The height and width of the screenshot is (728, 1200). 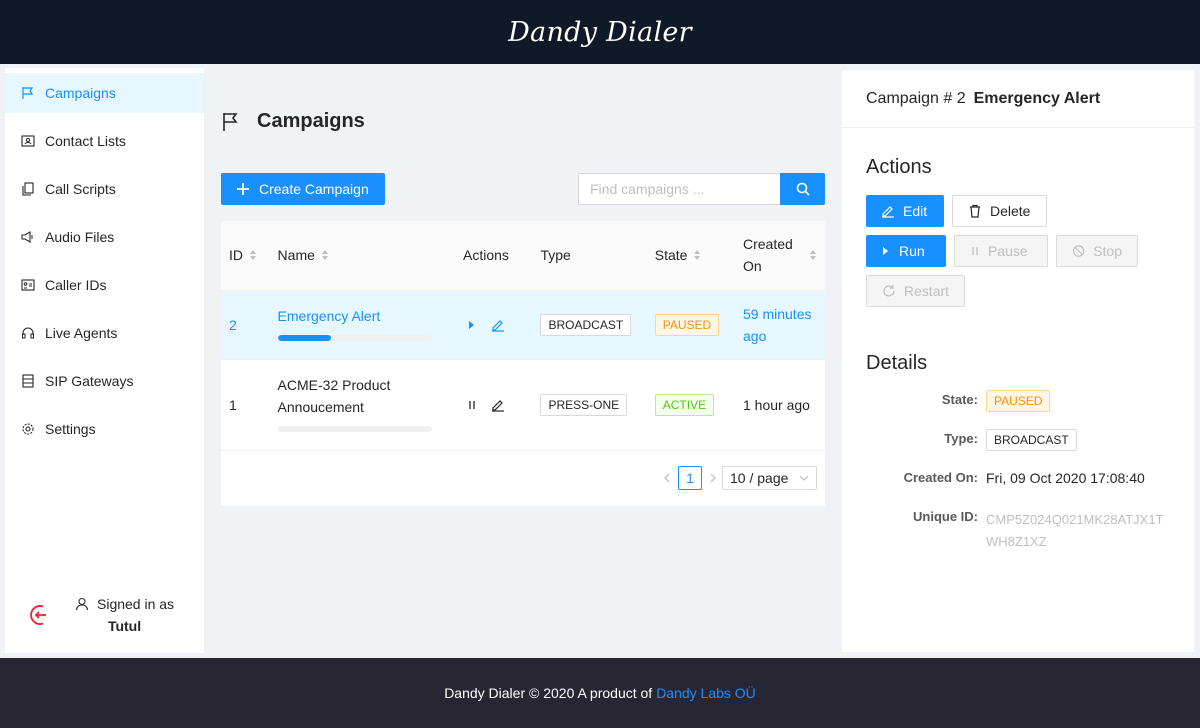 What do you see at coordinates (589, 256) in the screenshot?
I see `column-header-type: Type` at bounding box center [589, 256].